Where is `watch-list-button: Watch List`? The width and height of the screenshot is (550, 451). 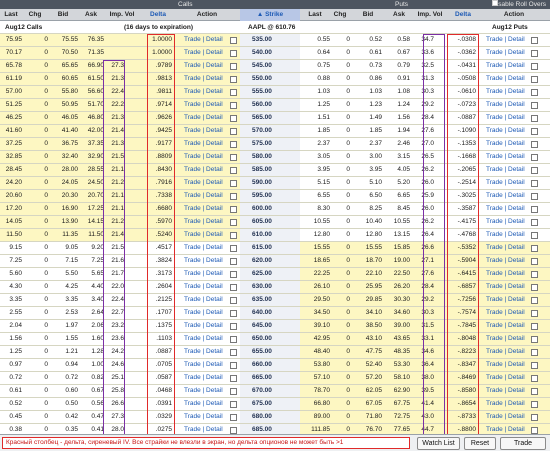
watch-list-button: Watch List is located at coordinates (438, 443).